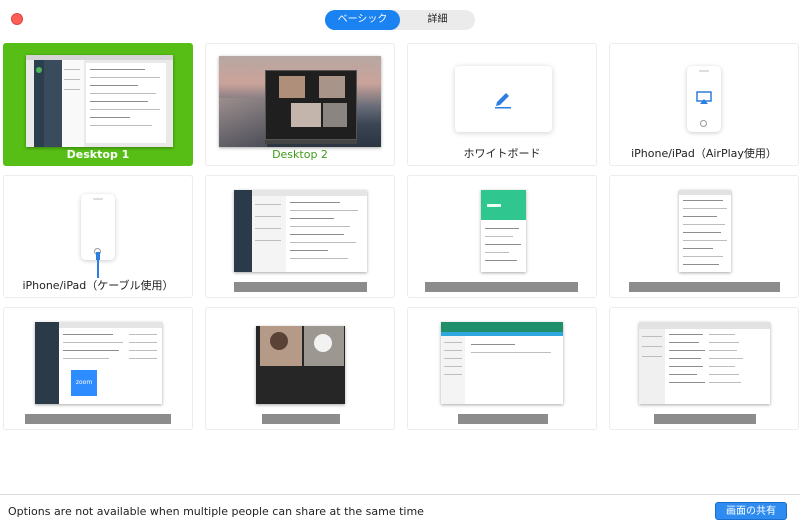 The width and height of the screenshot is (800, 526). I want to click on phone-airplay-preview, so click(704, 99).